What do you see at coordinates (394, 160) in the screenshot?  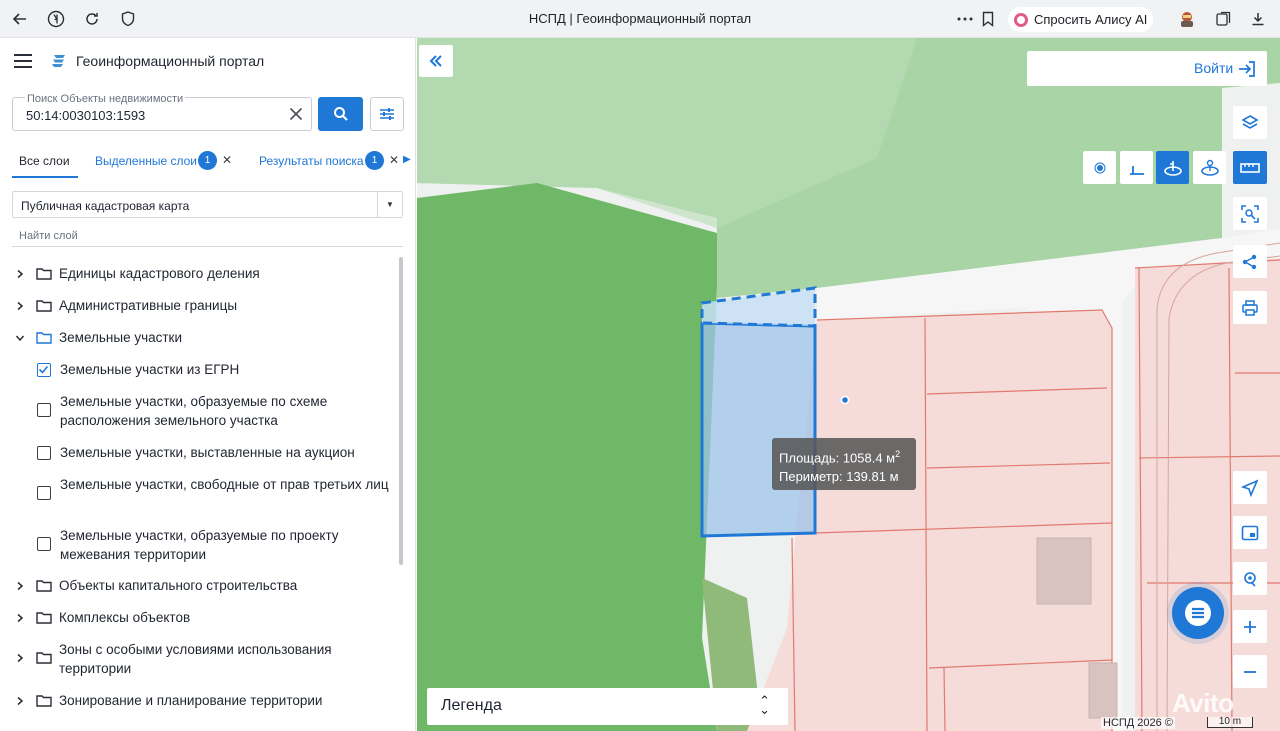 I see `close-results-tab-icon: ✕` at bounding box center [394, 160].